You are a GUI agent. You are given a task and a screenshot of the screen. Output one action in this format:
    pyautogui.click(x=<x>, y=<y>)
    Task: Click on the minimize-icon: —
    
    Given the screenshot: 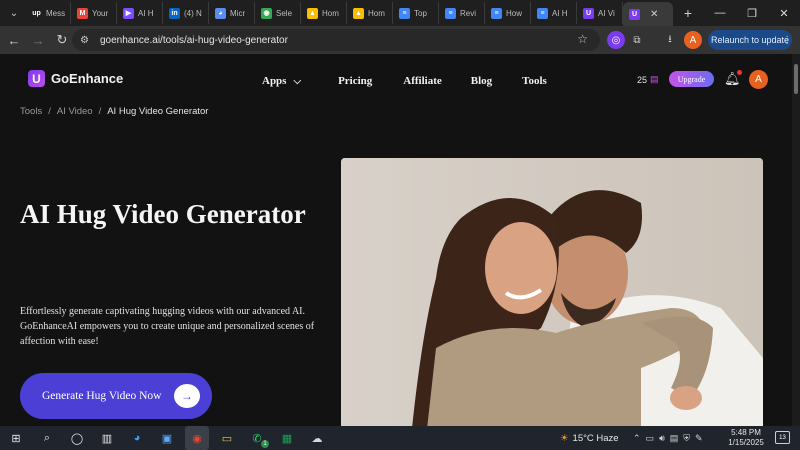 What is the action you would take?
    pyautogui.click(x=720, y=13)
    